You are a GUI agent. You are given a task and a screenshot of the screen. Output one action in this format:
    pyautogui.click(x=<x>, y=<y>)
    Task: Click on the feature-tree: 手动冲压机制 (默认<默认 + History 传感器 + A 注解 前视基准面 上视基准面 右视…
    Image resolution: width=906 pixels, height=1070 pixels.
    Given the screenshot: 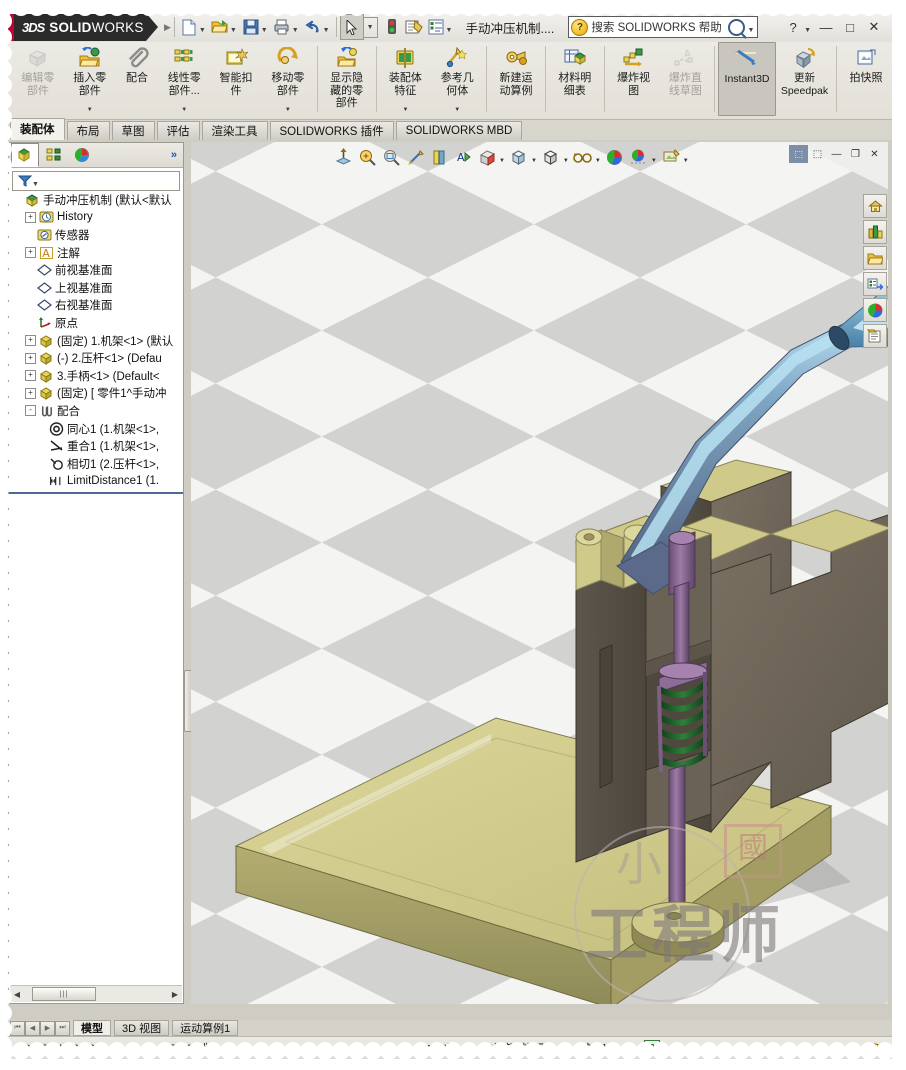 What is the action you would take?
    pyautogui.click(x=96, y=586)
    